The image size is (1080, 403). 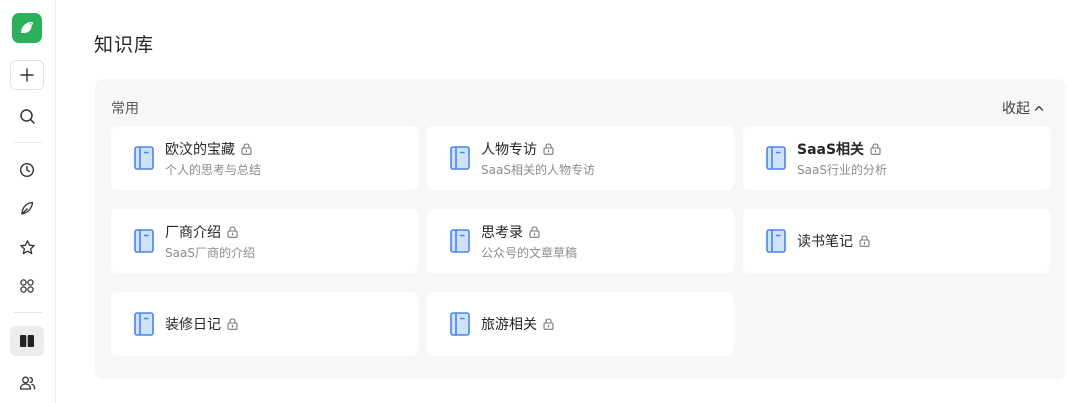 I want to click on collapse-button: 收起, so click(x=1023, y=108).